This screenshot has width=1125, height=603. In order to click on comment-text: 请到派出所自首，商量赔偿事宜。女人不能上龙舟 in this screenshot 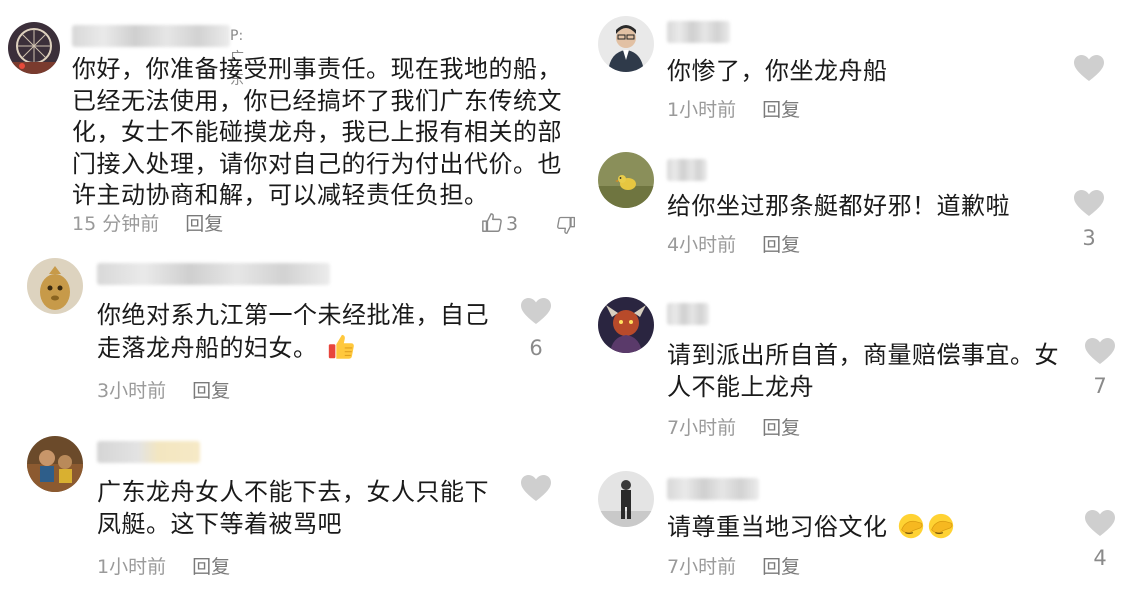, I will do `click(863, 371)`.